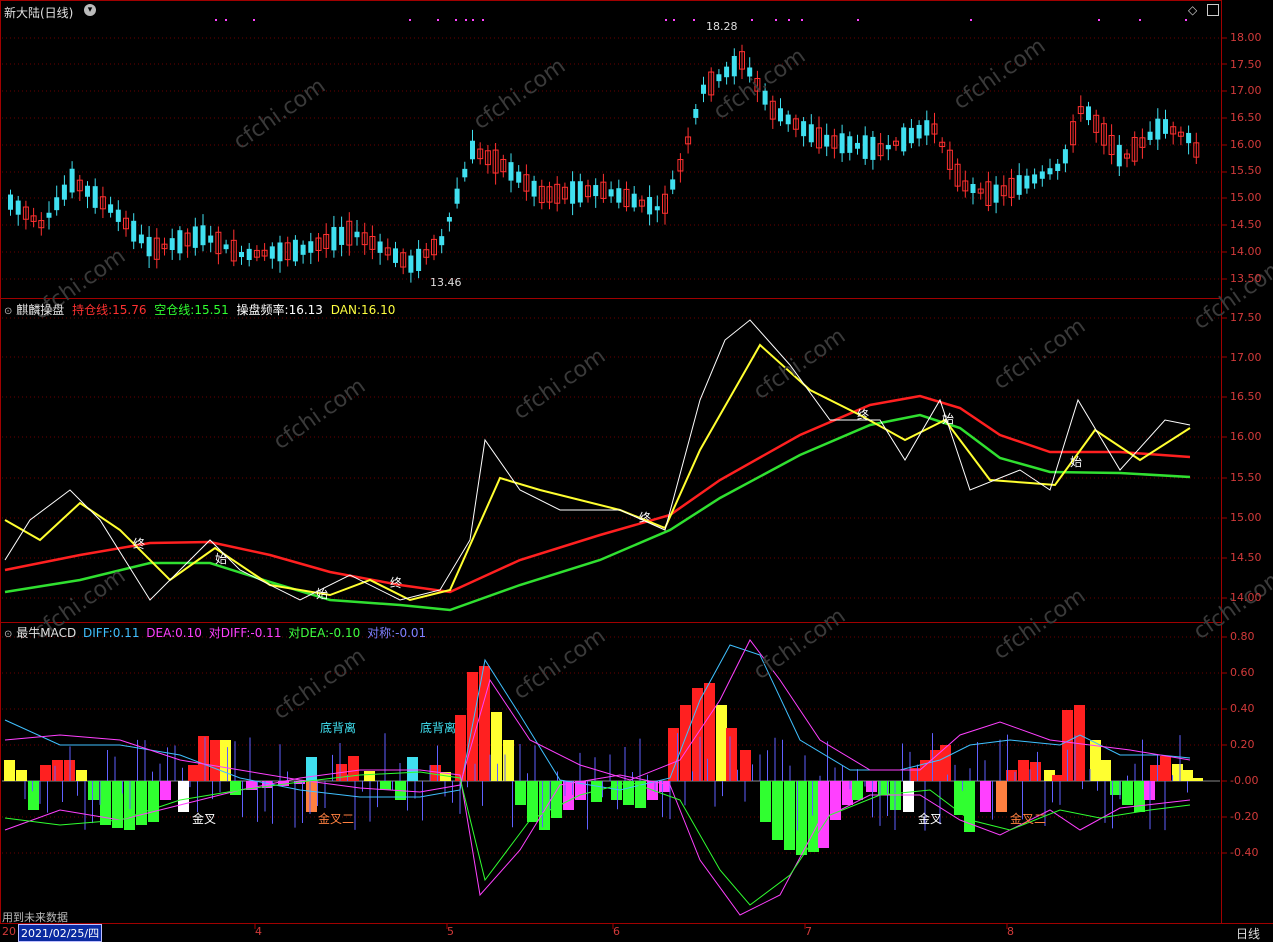  Describe the element at coordinates (126, 633) in the screenshot. I see `legend-value: 0.11` at that location.